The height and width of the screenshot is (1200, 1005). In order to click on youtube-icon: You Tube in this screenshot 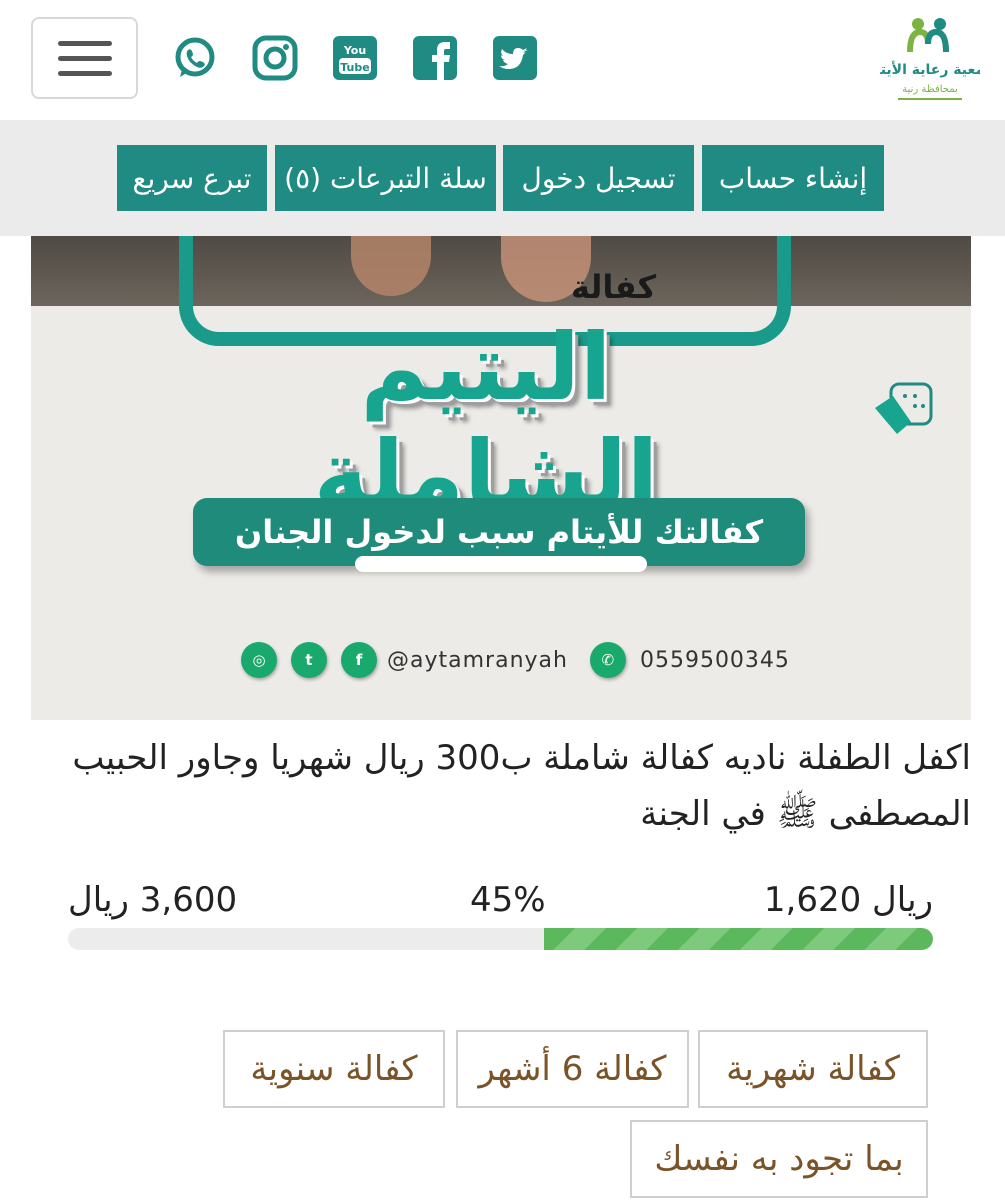, I will do `click(355, 58)`.